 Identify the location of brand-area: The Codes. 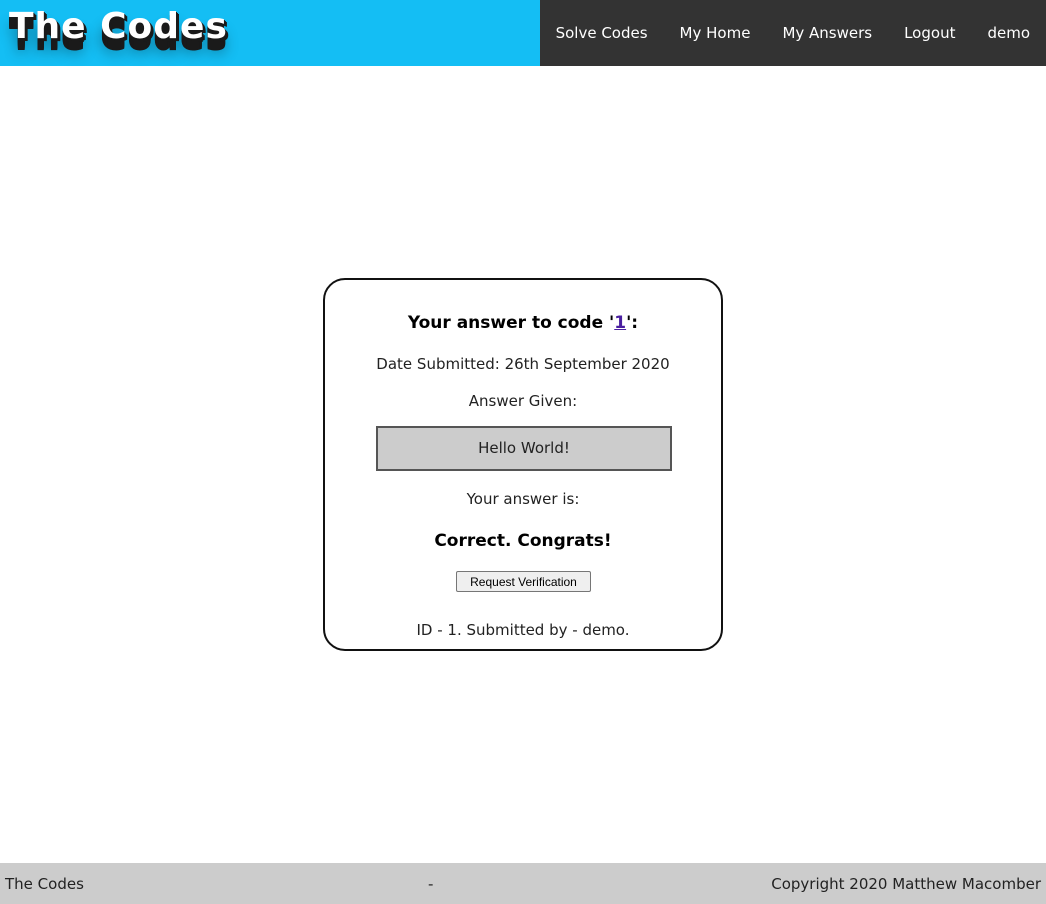
(270, 33).